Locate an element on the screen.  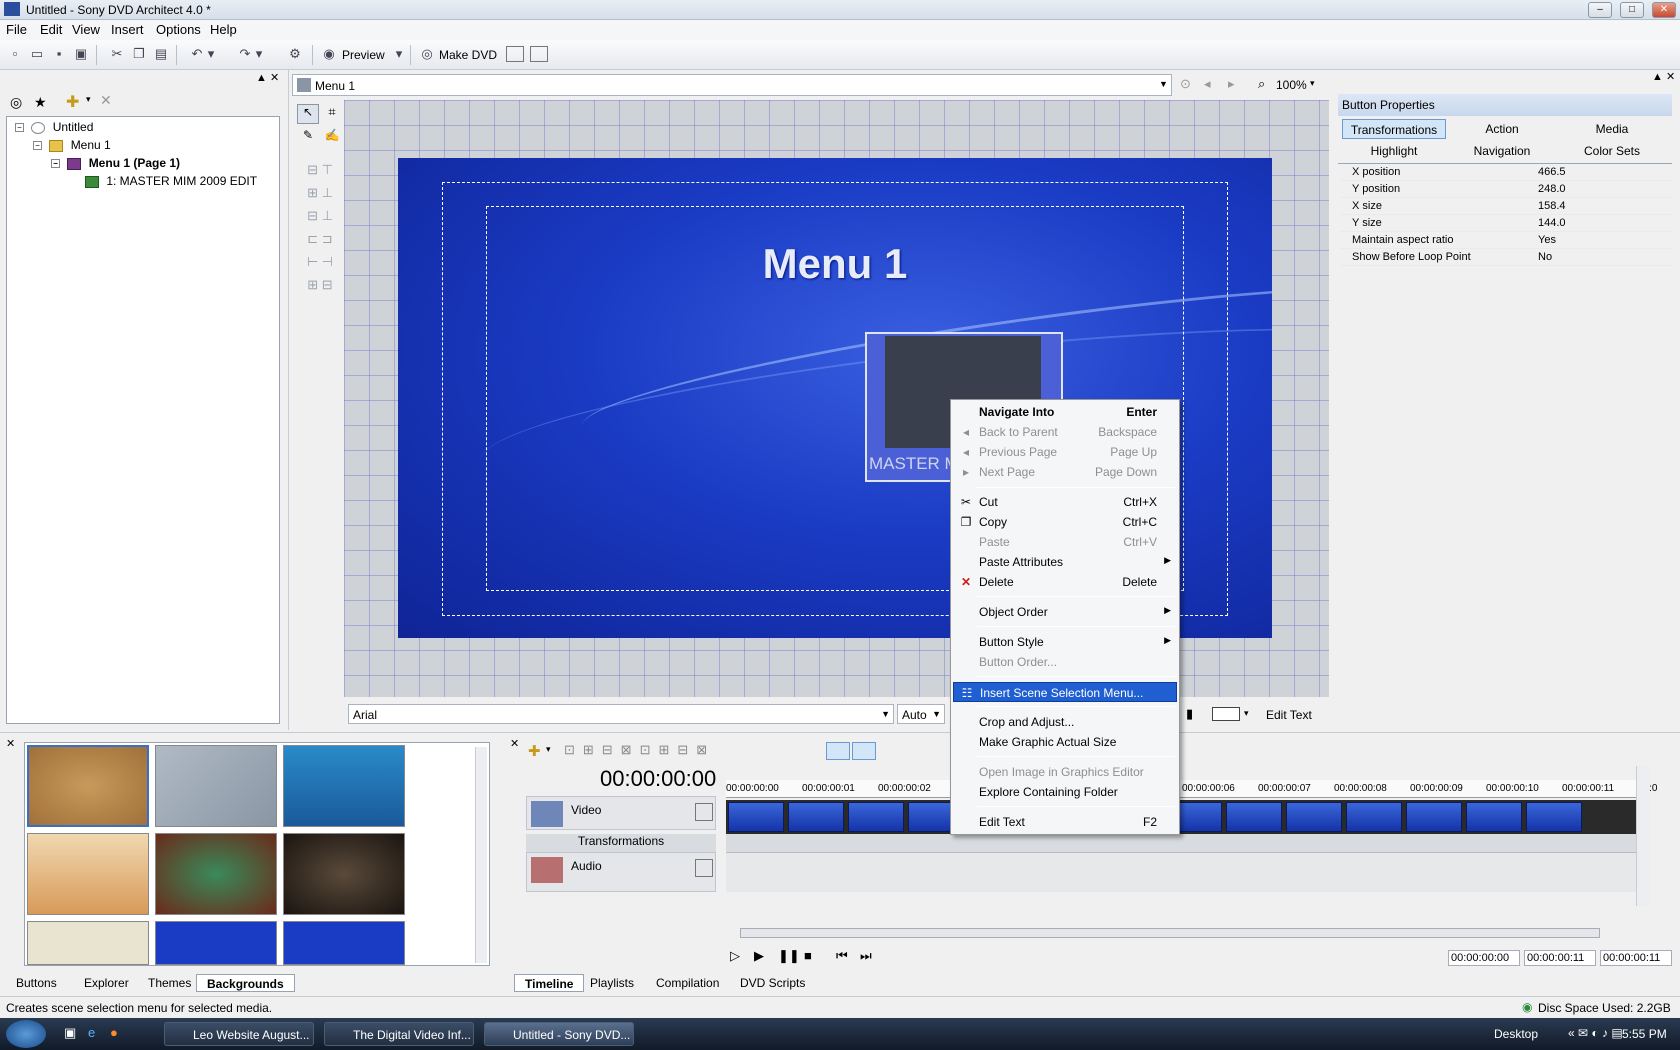
menu-selector: Menu 1 ▼ is located at coordinates (732, 85).